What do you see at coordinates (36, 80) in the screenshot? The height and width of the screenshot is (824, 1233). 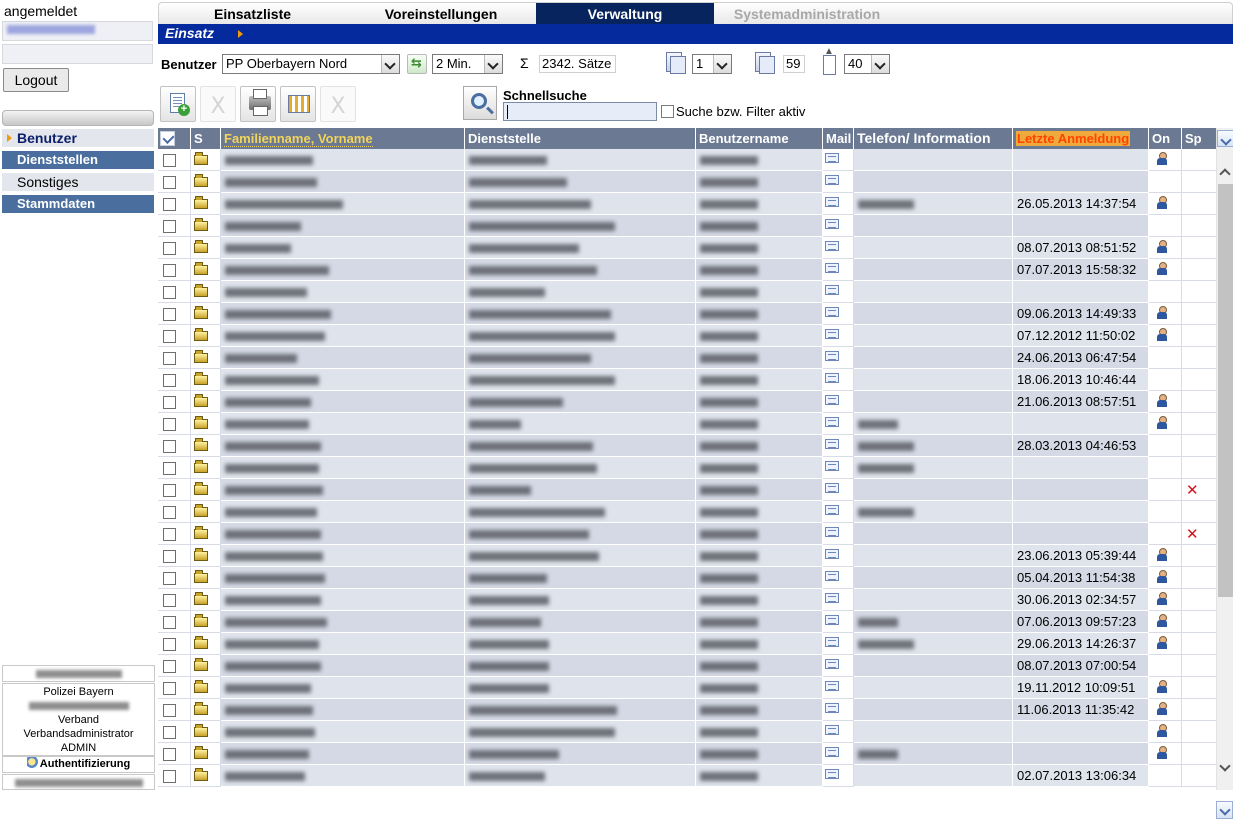 I see `logout-button: Logout` at bounding box center [36, 80].